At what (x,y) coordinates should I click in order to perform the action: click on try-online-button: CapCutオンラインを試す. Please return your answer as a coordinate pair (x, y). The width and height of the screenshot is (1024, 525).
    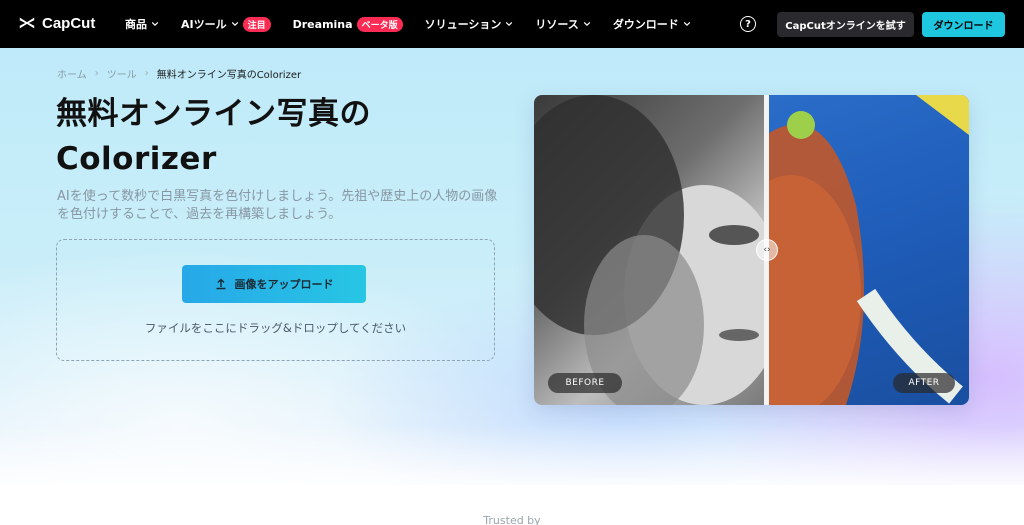
    Looking at the image, I should click on (845, 24).